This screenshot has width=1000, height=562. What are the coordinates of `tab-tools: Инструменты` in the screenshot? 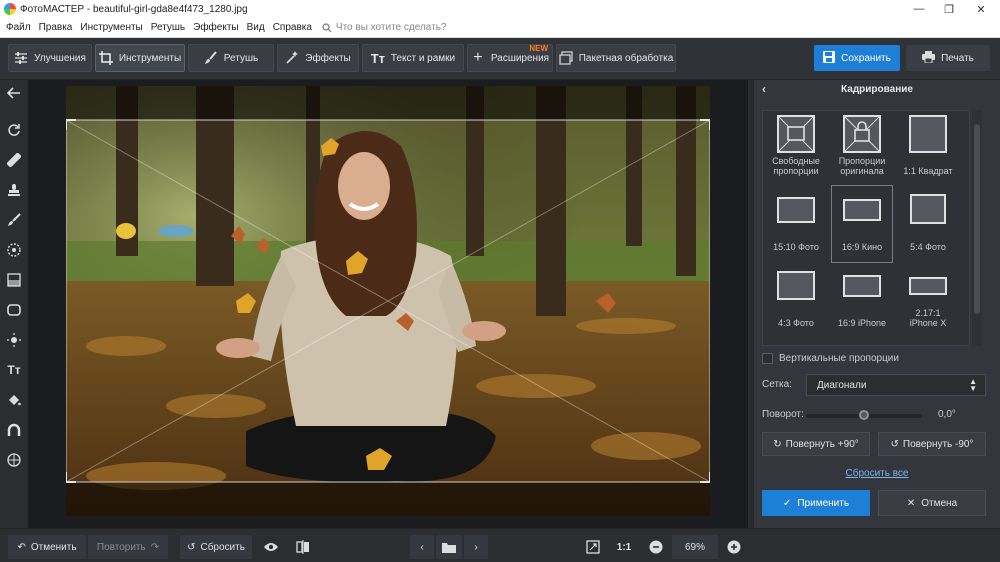 It's located at (140, 58).